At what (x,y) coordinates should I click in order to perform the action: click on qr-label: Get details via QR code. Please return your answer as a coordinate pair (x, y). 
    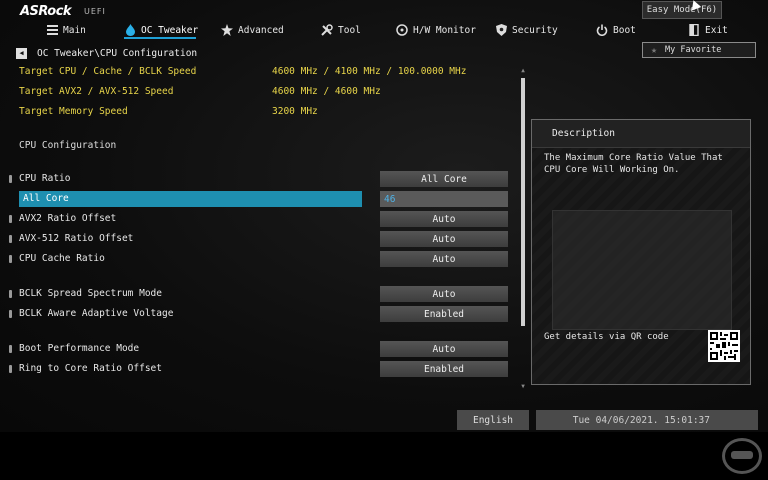
    Looking at the image, I should click on (606, 337).